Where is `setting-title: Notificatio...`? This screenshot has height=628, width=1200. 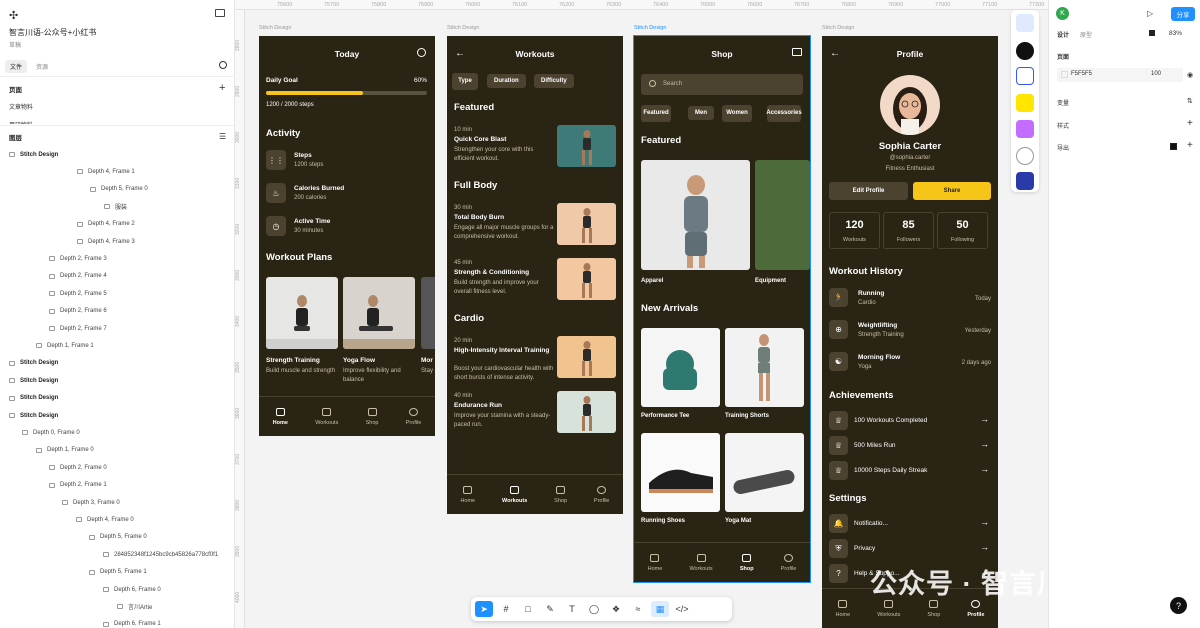
setting-title: Notificatio... is located at coordinates (871, 523).